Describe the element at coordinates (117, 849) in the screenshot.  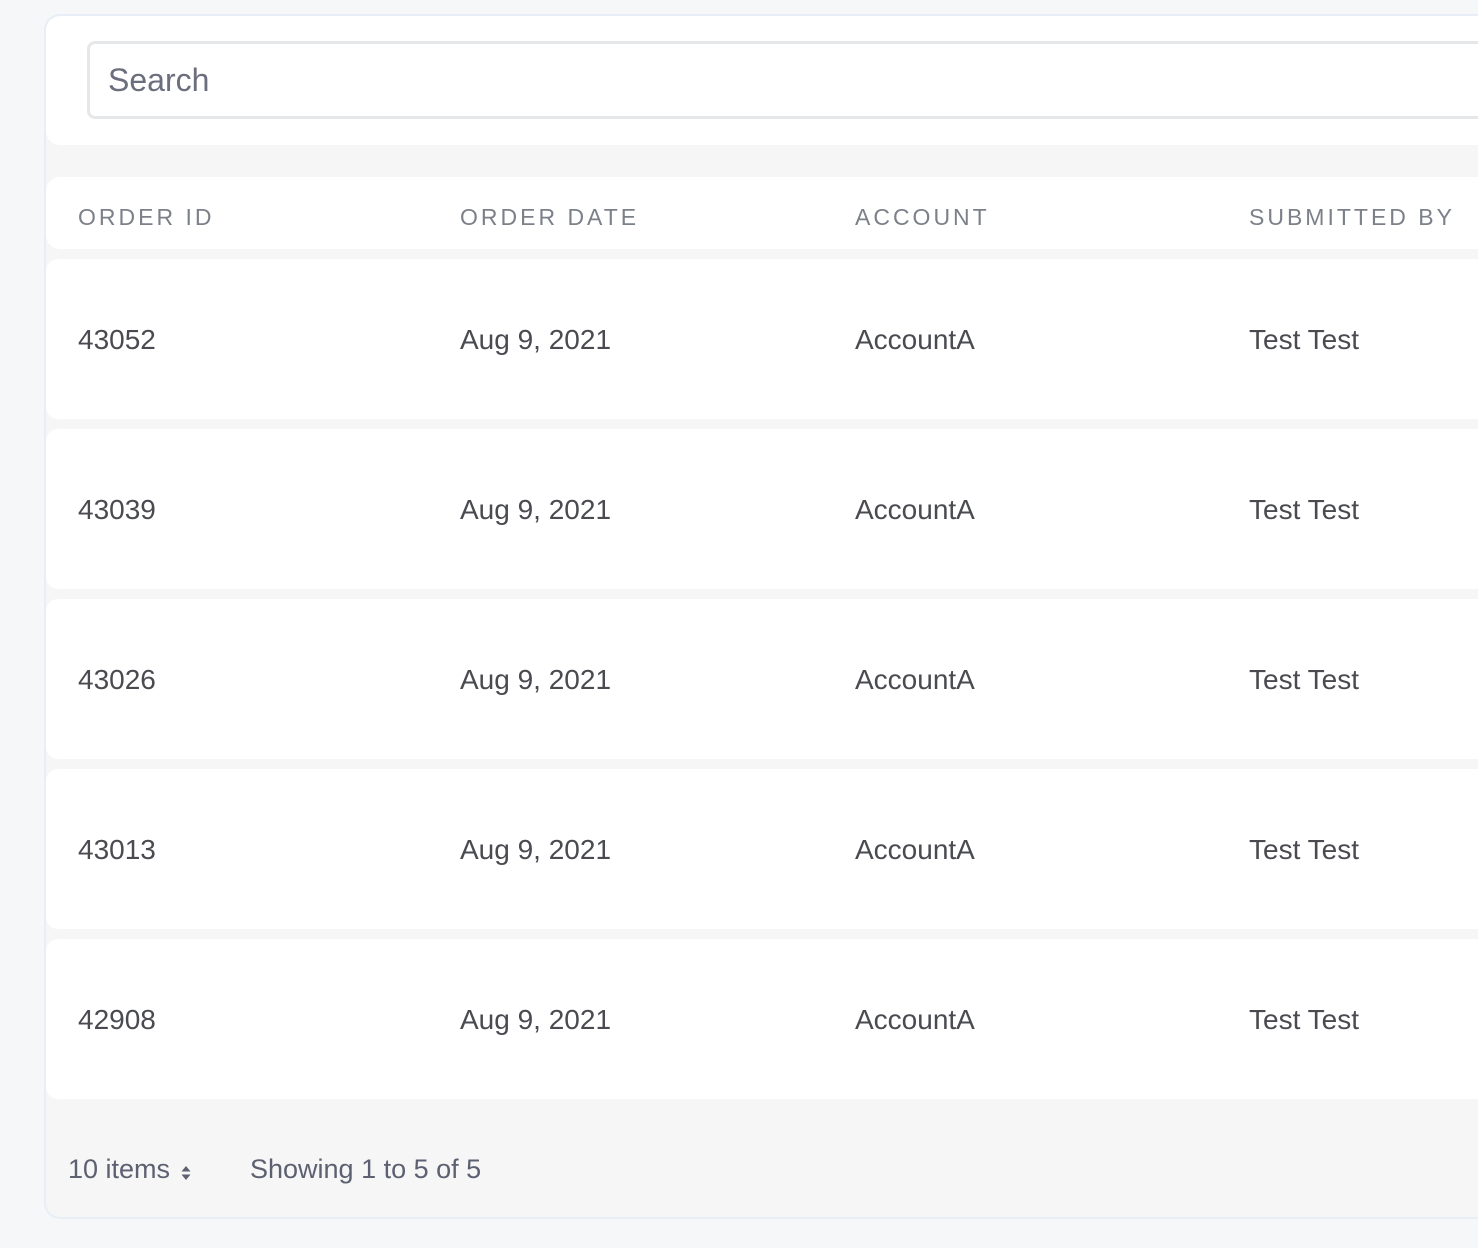
I see `order-id-cell: 43013` at that location.